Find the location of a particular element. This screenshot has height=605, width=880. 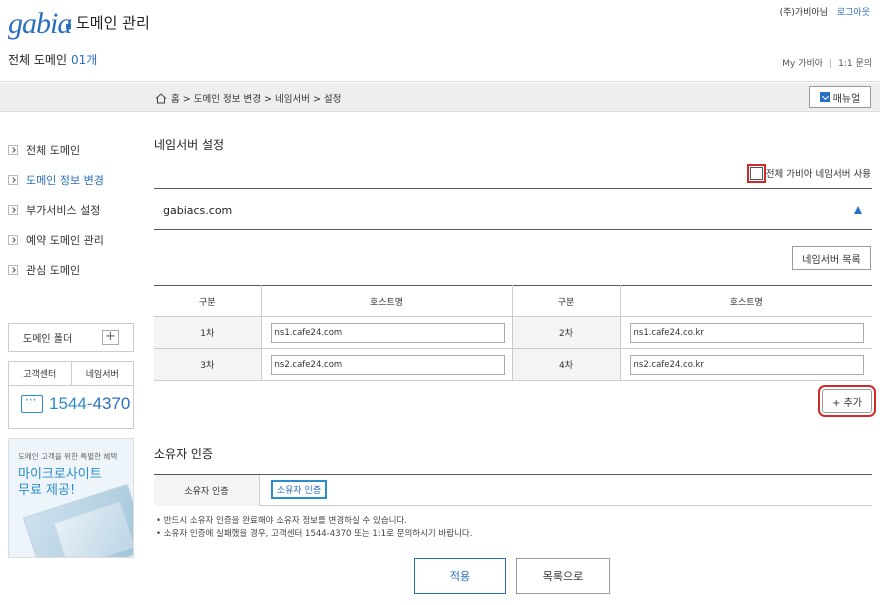

phone-number: 1544-4370 is located at coordinates (89, 404).